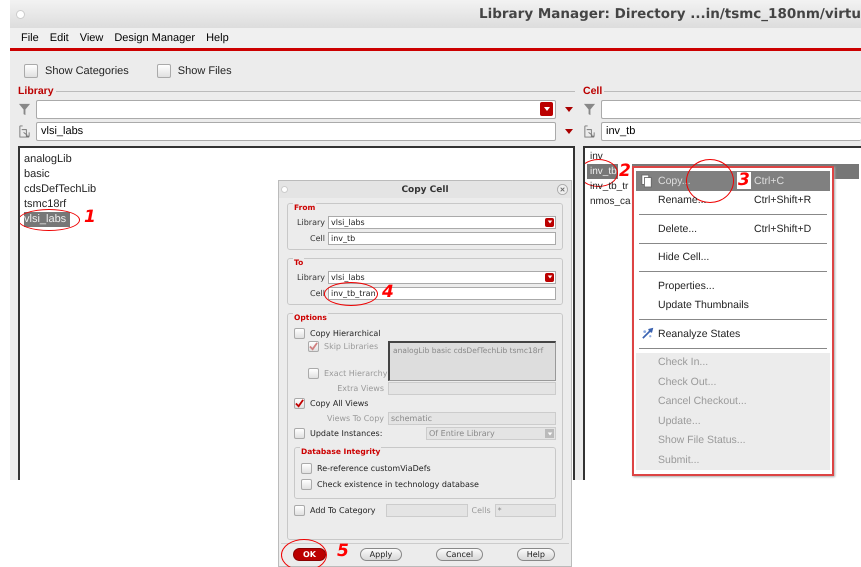 The width and height of the screenshot is (861, 567). Describe the element at coordinates (355, 418) in the screenshot. I see `field-label: Views To Copy` at that location.